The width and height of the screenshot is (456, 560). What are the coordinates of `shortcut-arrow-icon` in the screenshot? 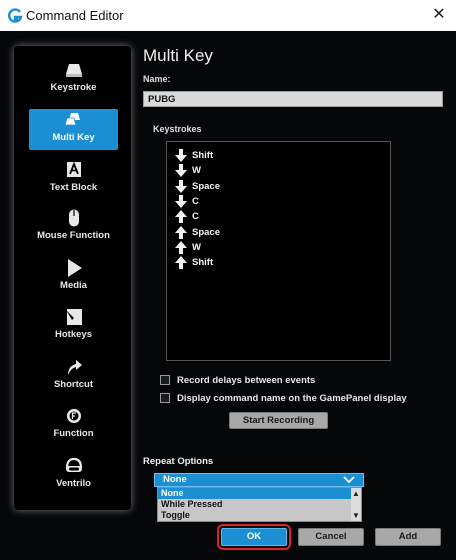 It's located at (74, 367).